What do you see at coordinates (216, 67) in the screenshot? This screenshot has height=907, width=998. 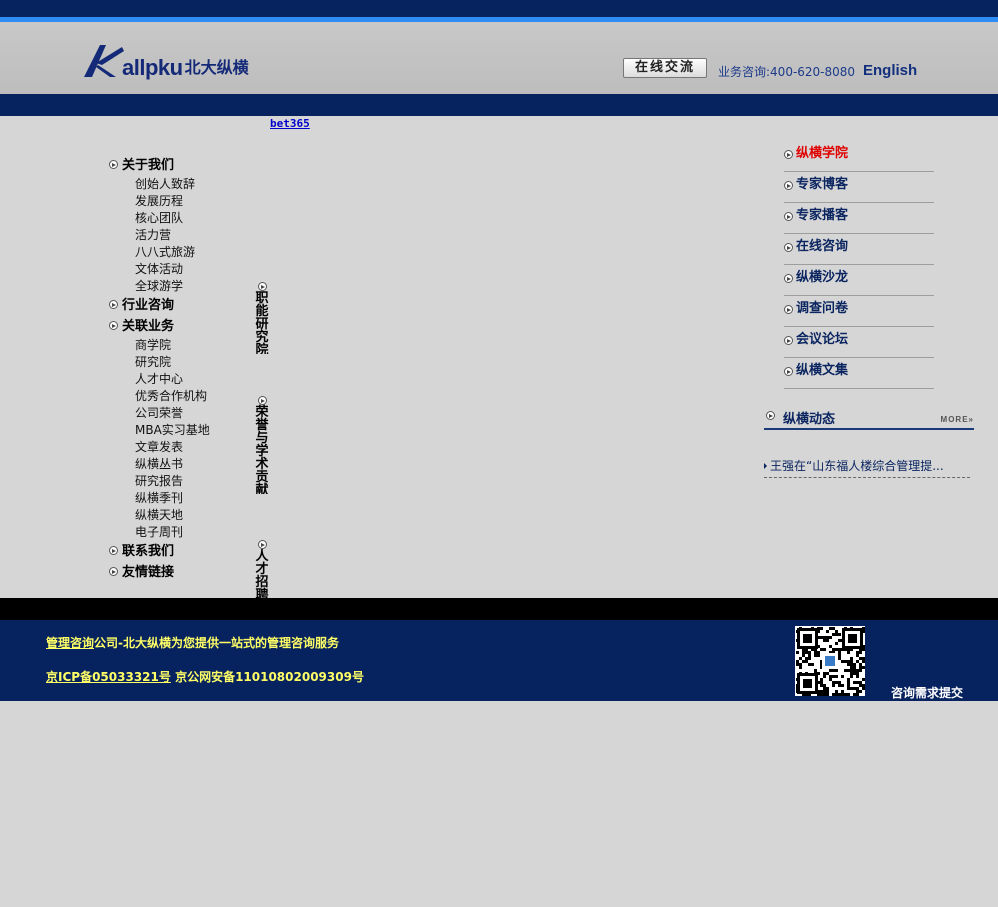 I see `logo-cn-text: 北大纵横` at bounding box center [216, 67].